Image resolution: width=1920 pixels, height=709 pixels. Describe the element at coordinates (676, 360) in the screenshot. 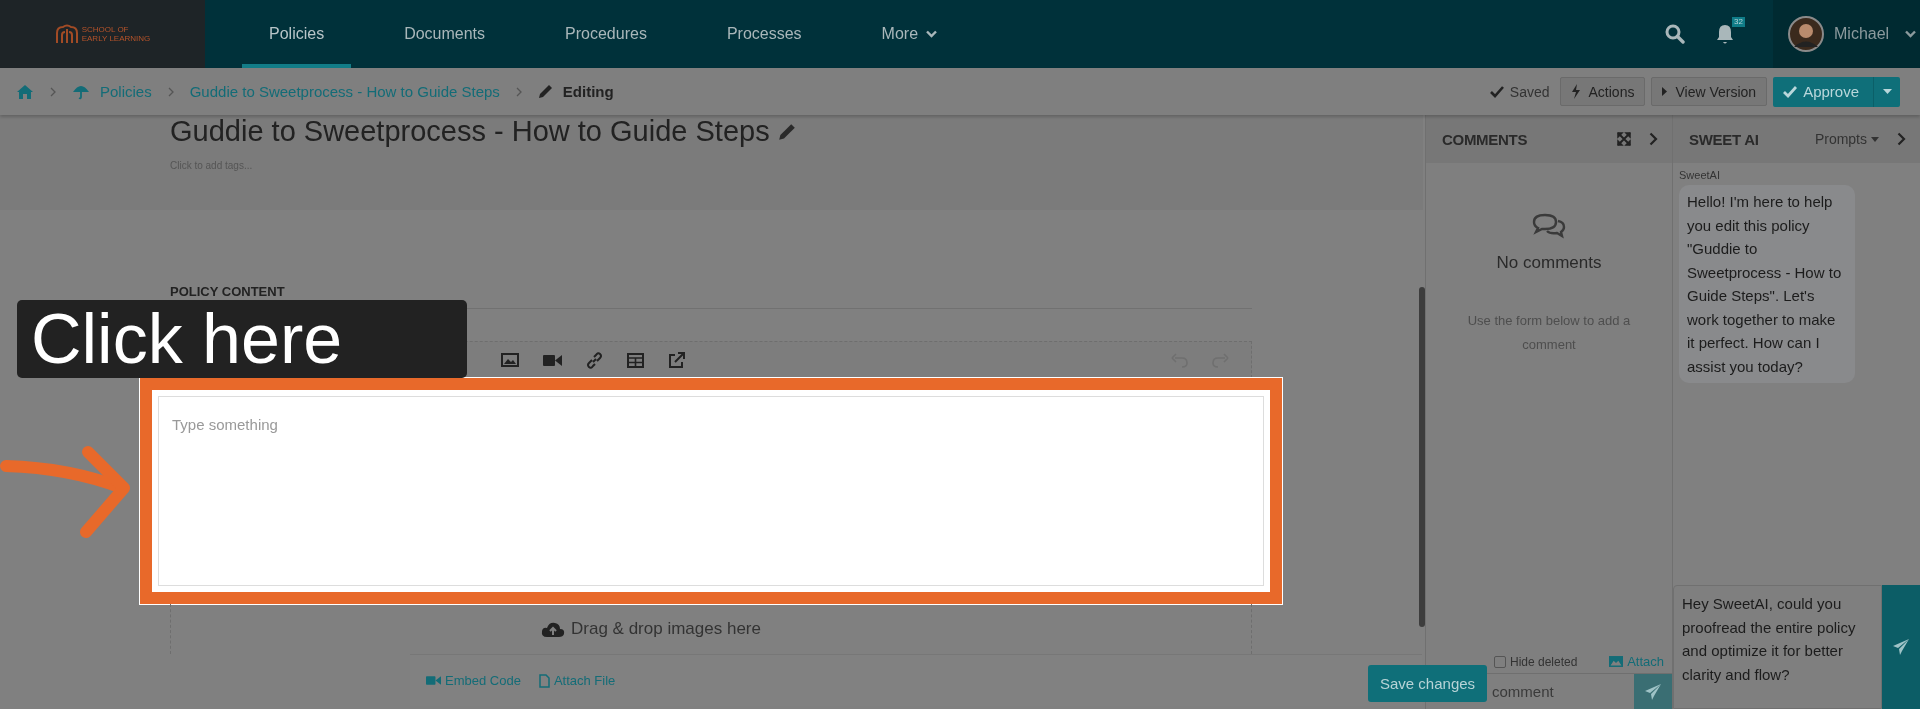

I see `external-link-icon` at that location.